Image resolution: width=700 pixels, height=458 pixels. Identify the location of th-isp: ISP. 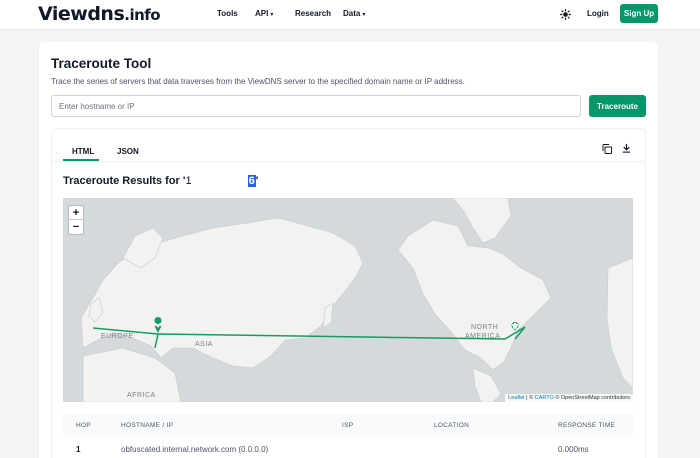
(348, 425).